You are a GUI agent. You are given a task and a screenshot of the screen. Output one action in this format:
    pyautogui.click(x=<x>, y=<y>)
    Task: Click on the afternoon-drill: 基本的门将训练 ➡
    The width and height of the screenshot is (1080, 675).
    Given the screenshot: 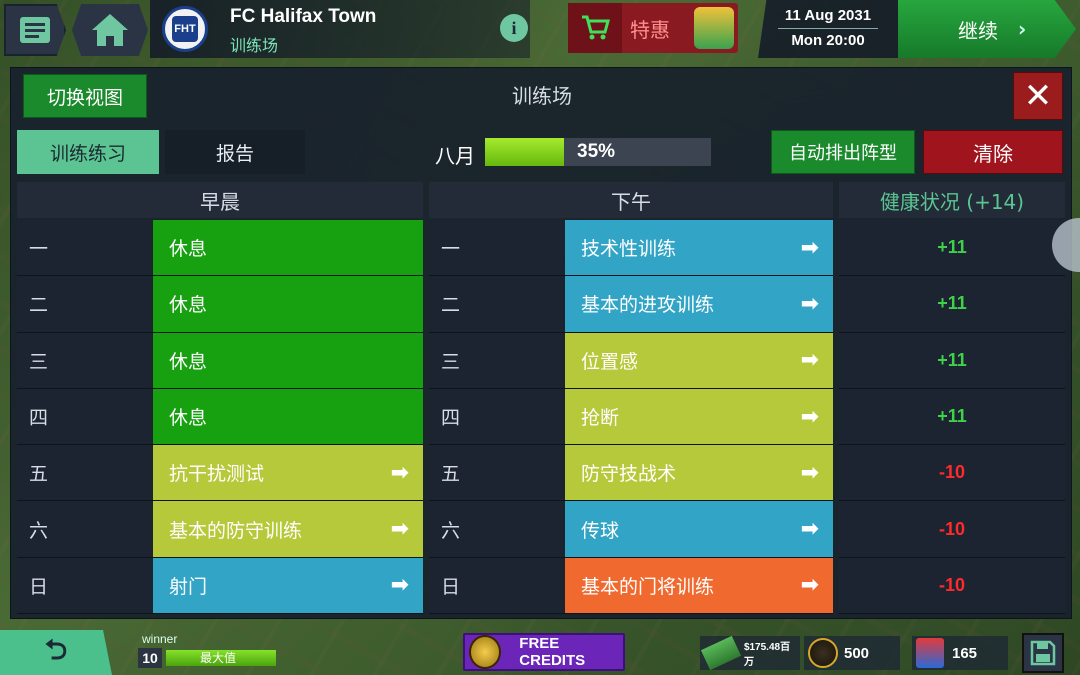 What is the action you would take?
    pyautogui.click(x=699, y=585)
    